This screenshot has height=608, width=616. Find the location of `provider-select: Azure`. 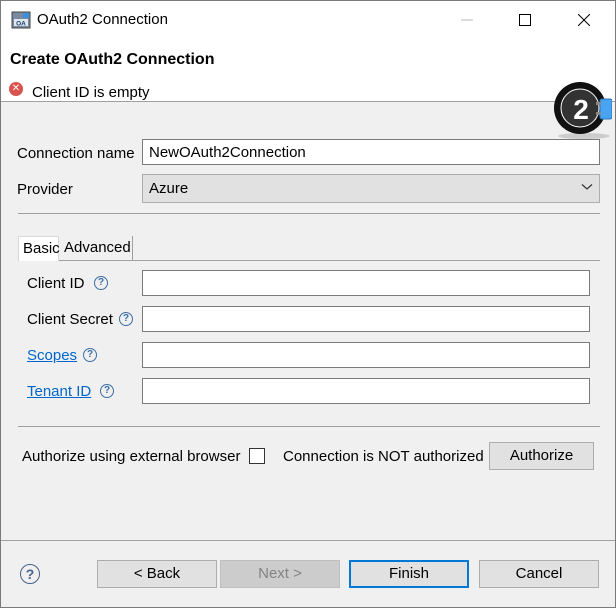

provider-select: Azure is located at coordinates (371, 188).